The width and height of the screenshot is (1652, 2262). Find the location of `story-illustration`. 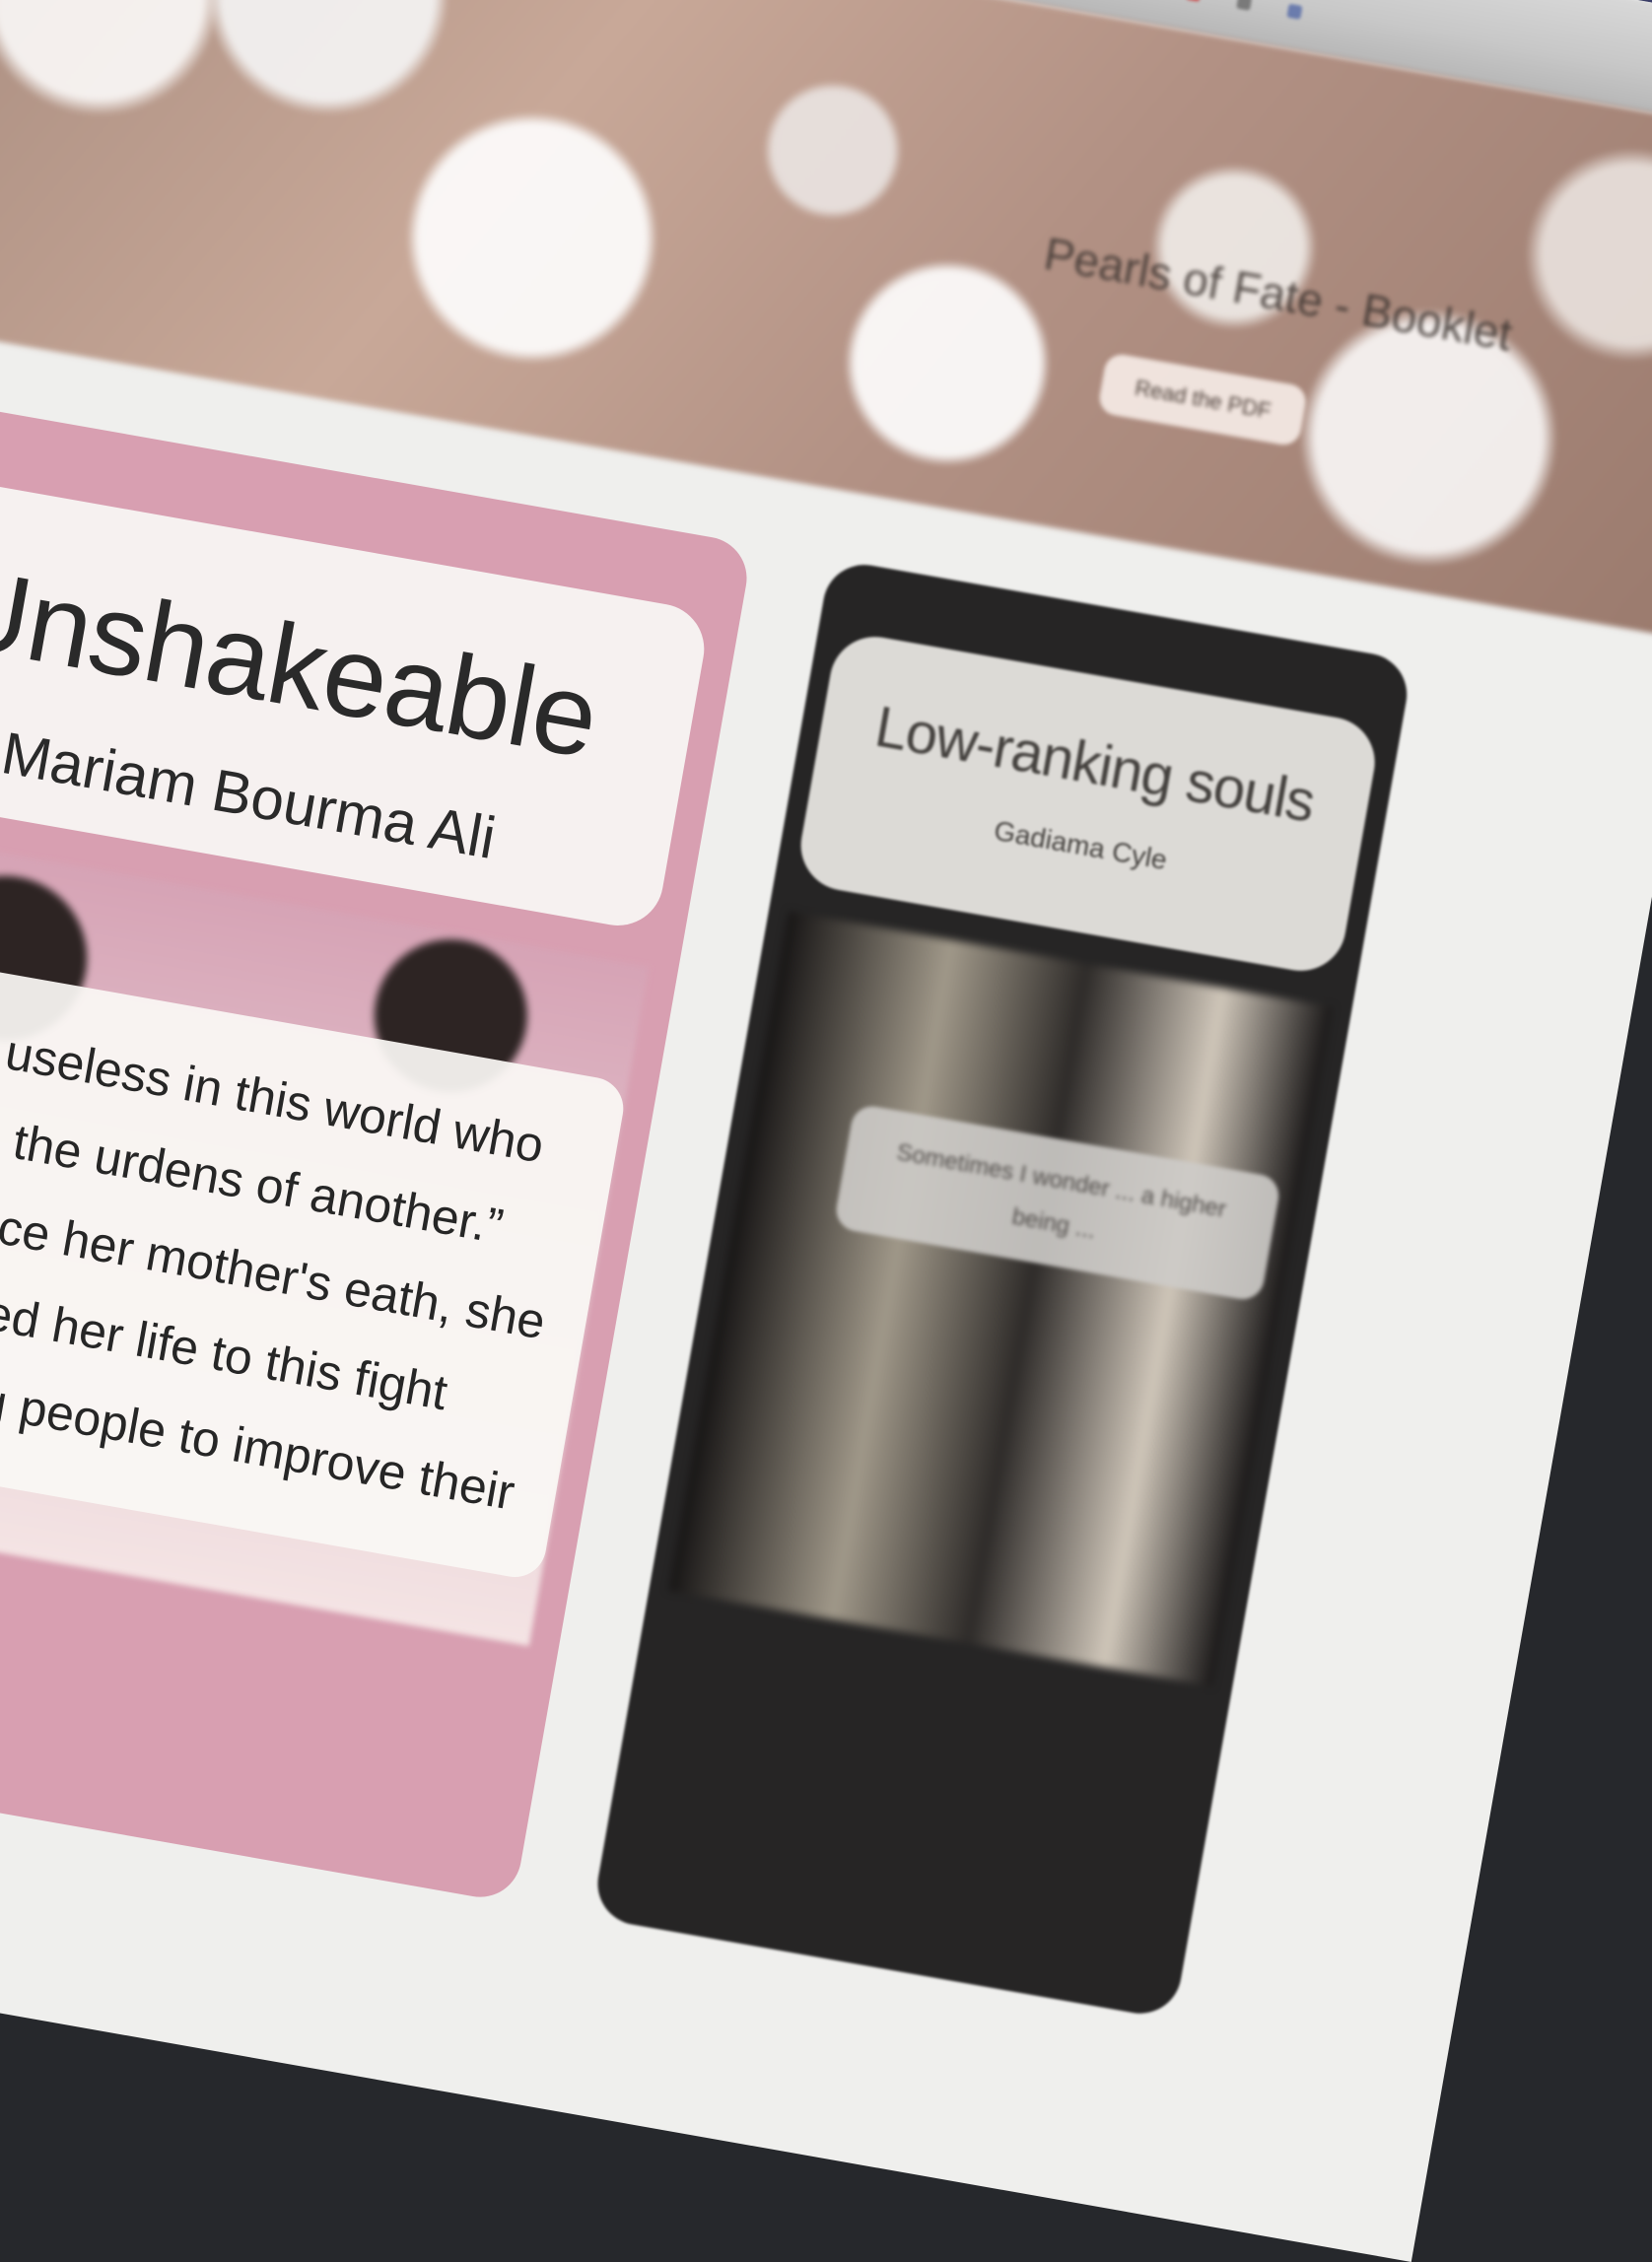

story-illustration is located at coordinates (1000, 1299).